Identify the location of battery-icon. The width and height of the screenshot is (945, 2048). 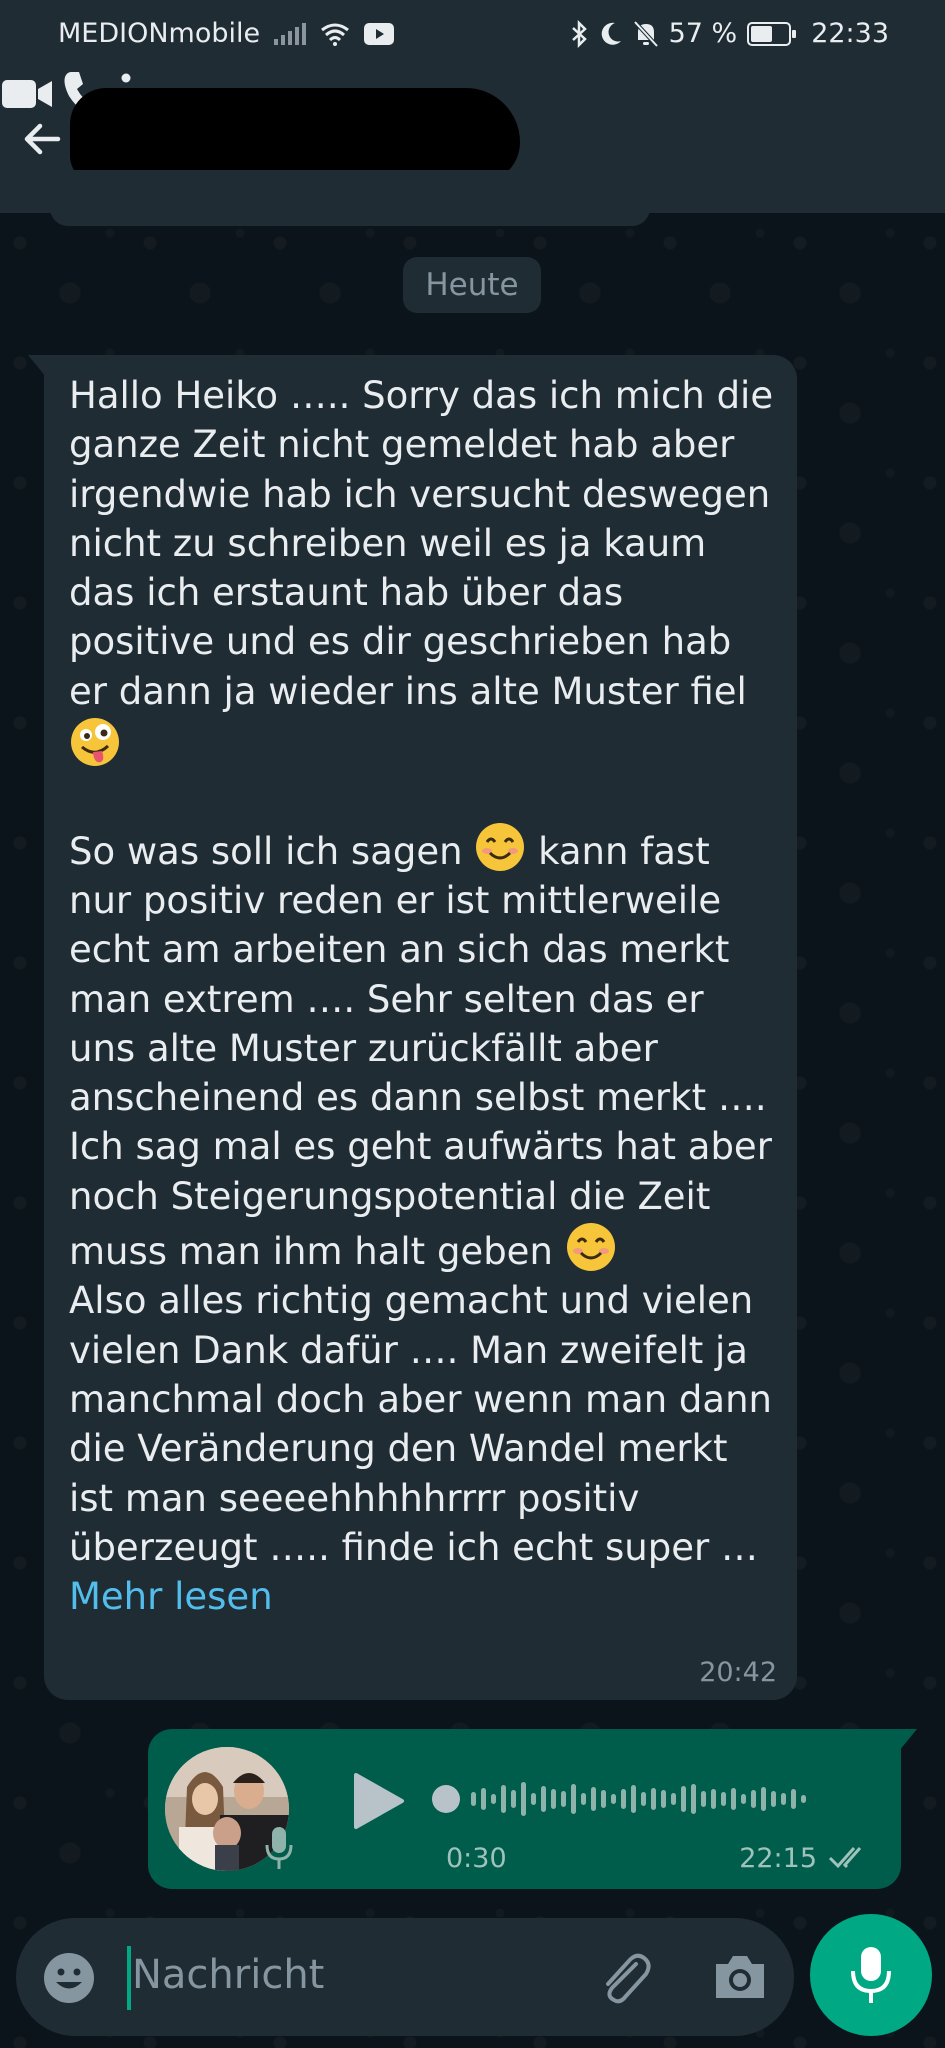
(772, 33).